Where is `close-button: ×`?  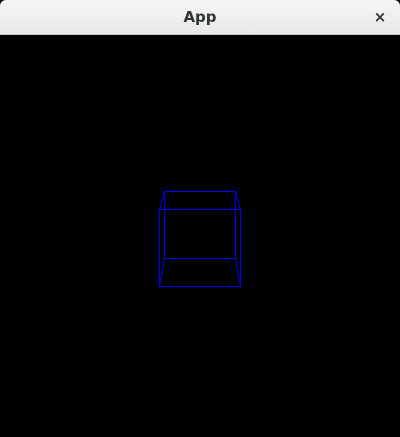 close-button: × is located at coordinates (380, 17).